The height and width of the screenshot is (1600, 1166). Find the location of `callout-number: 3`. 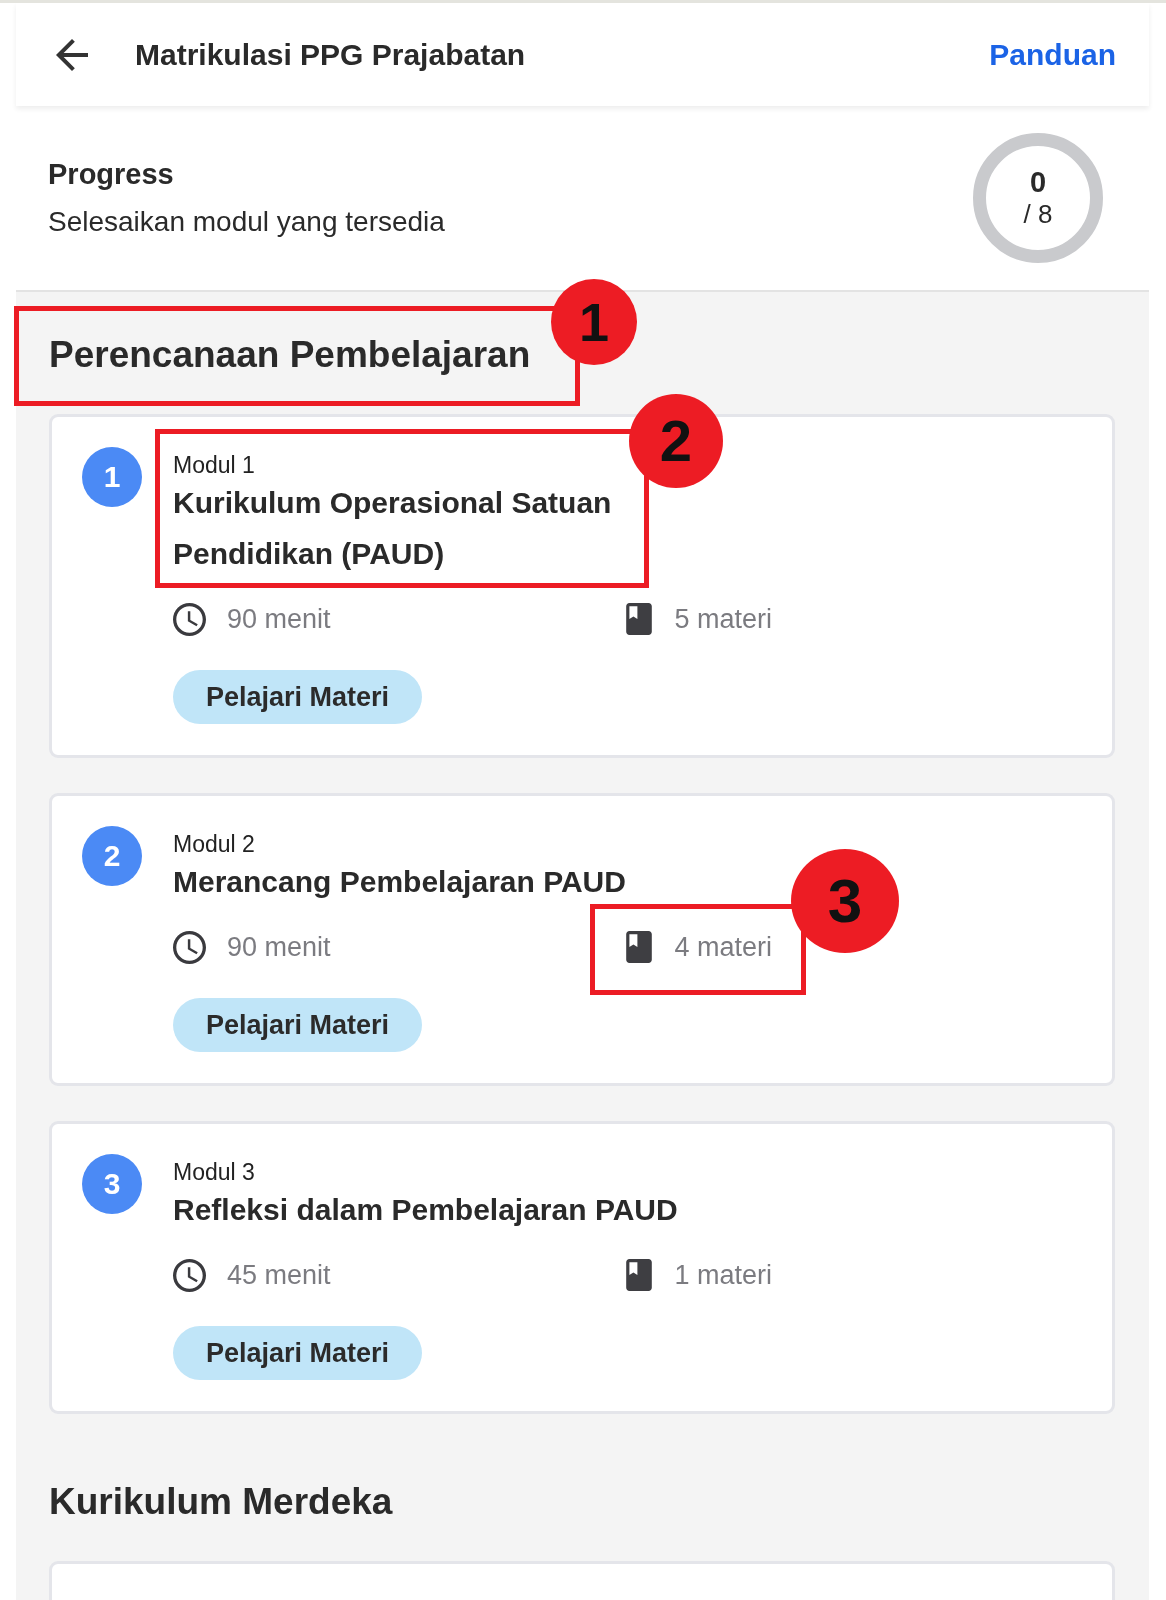

callout-number: 3 is located at coordinates (845, 901).